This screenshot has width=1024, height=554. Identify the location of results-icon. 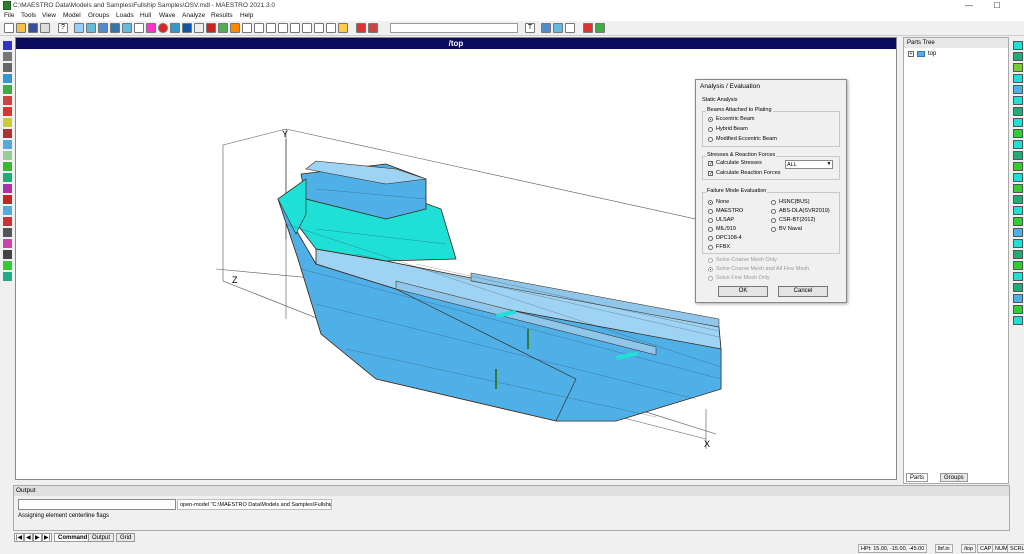
(600, 28).